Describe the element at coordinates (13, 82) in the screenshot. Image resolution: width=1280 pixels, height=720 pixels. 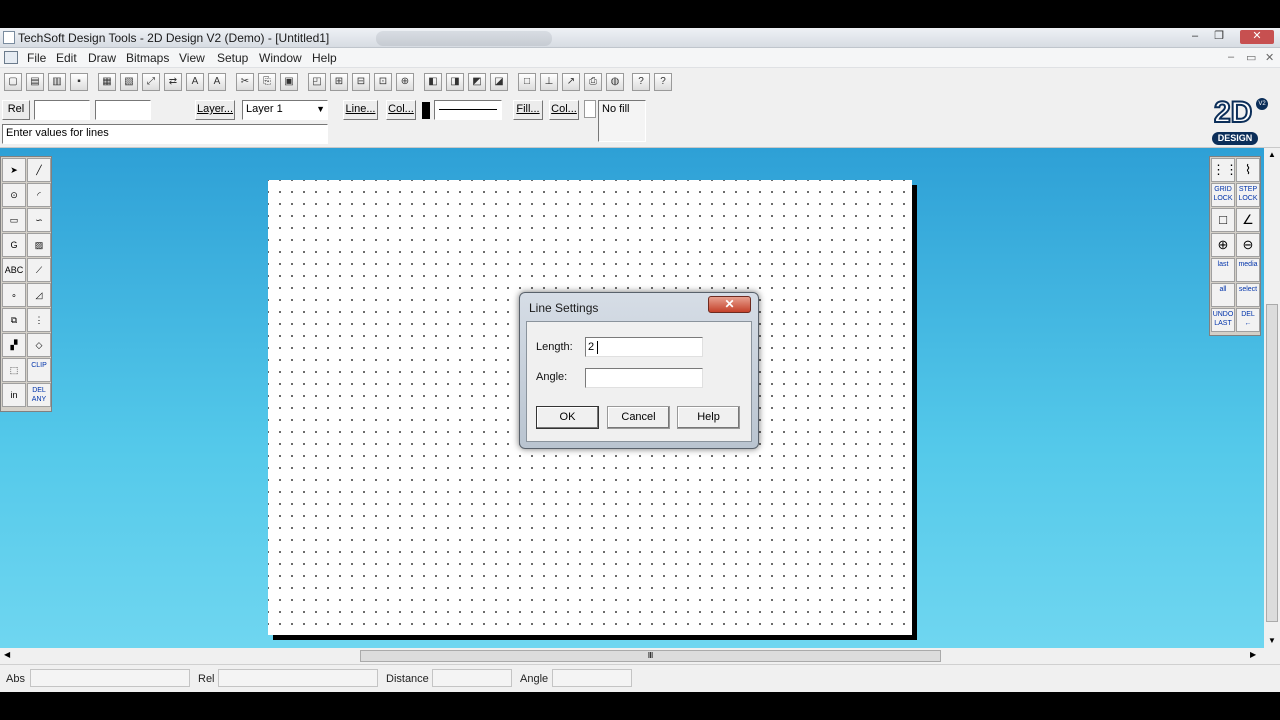
I see `new-icon: ▢` at that location.